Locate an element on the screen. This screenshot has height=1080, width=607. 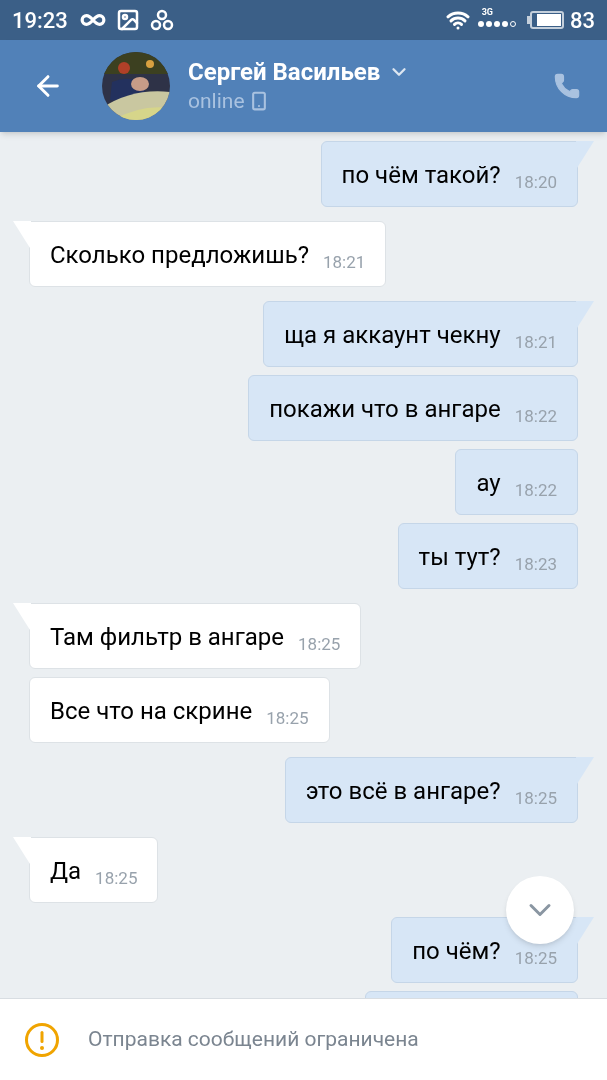
message-text: по чём? is located at coordinates (456, 951).